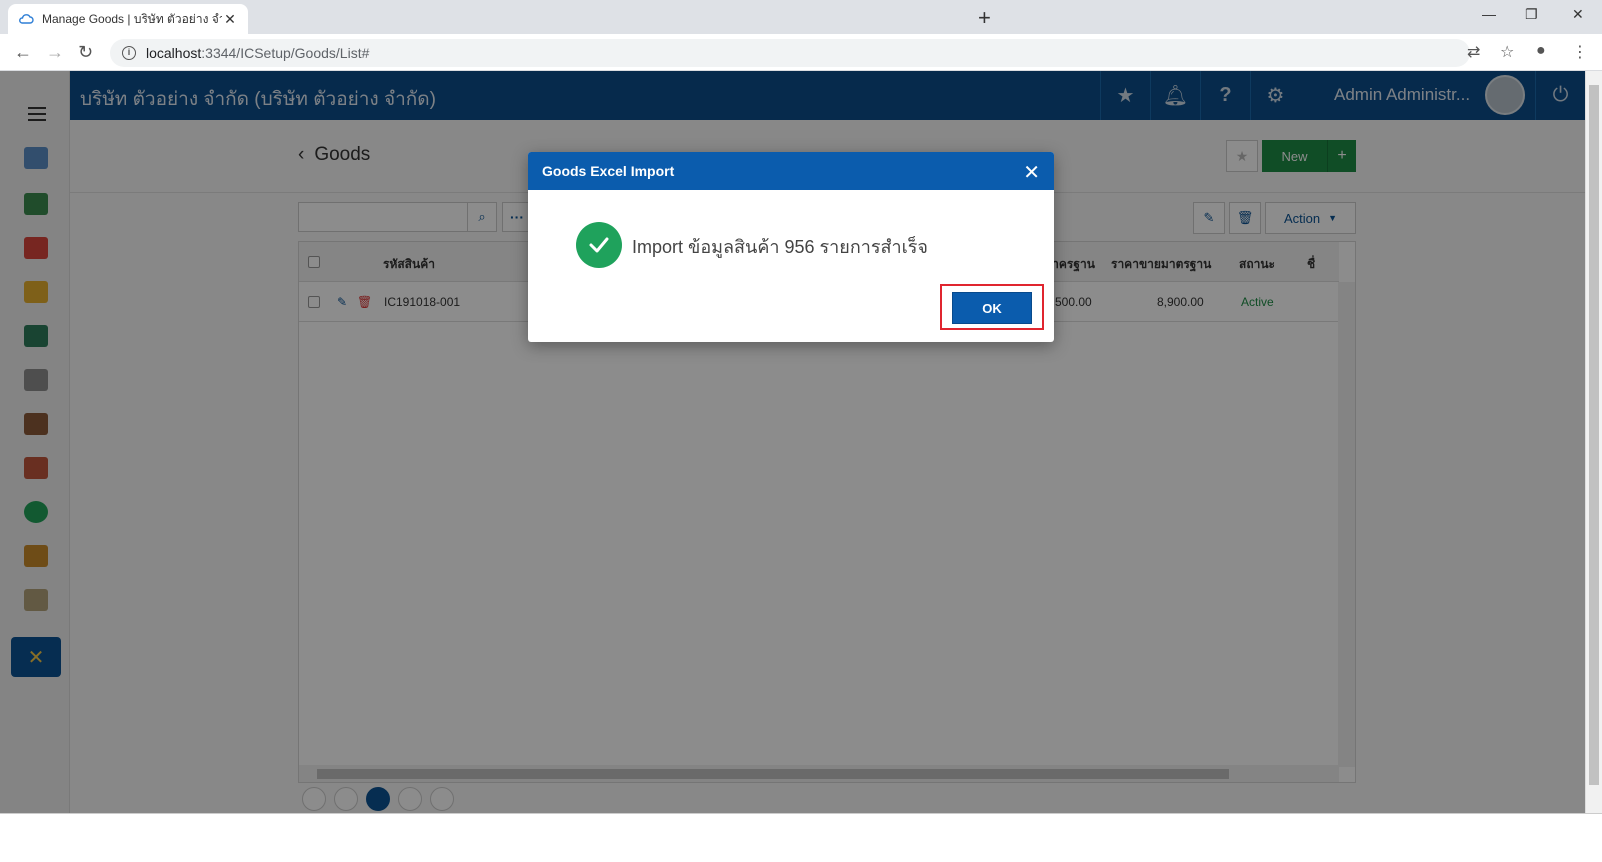  I want to click on menu-dots-icon: ⋮, so click(1580, 52).